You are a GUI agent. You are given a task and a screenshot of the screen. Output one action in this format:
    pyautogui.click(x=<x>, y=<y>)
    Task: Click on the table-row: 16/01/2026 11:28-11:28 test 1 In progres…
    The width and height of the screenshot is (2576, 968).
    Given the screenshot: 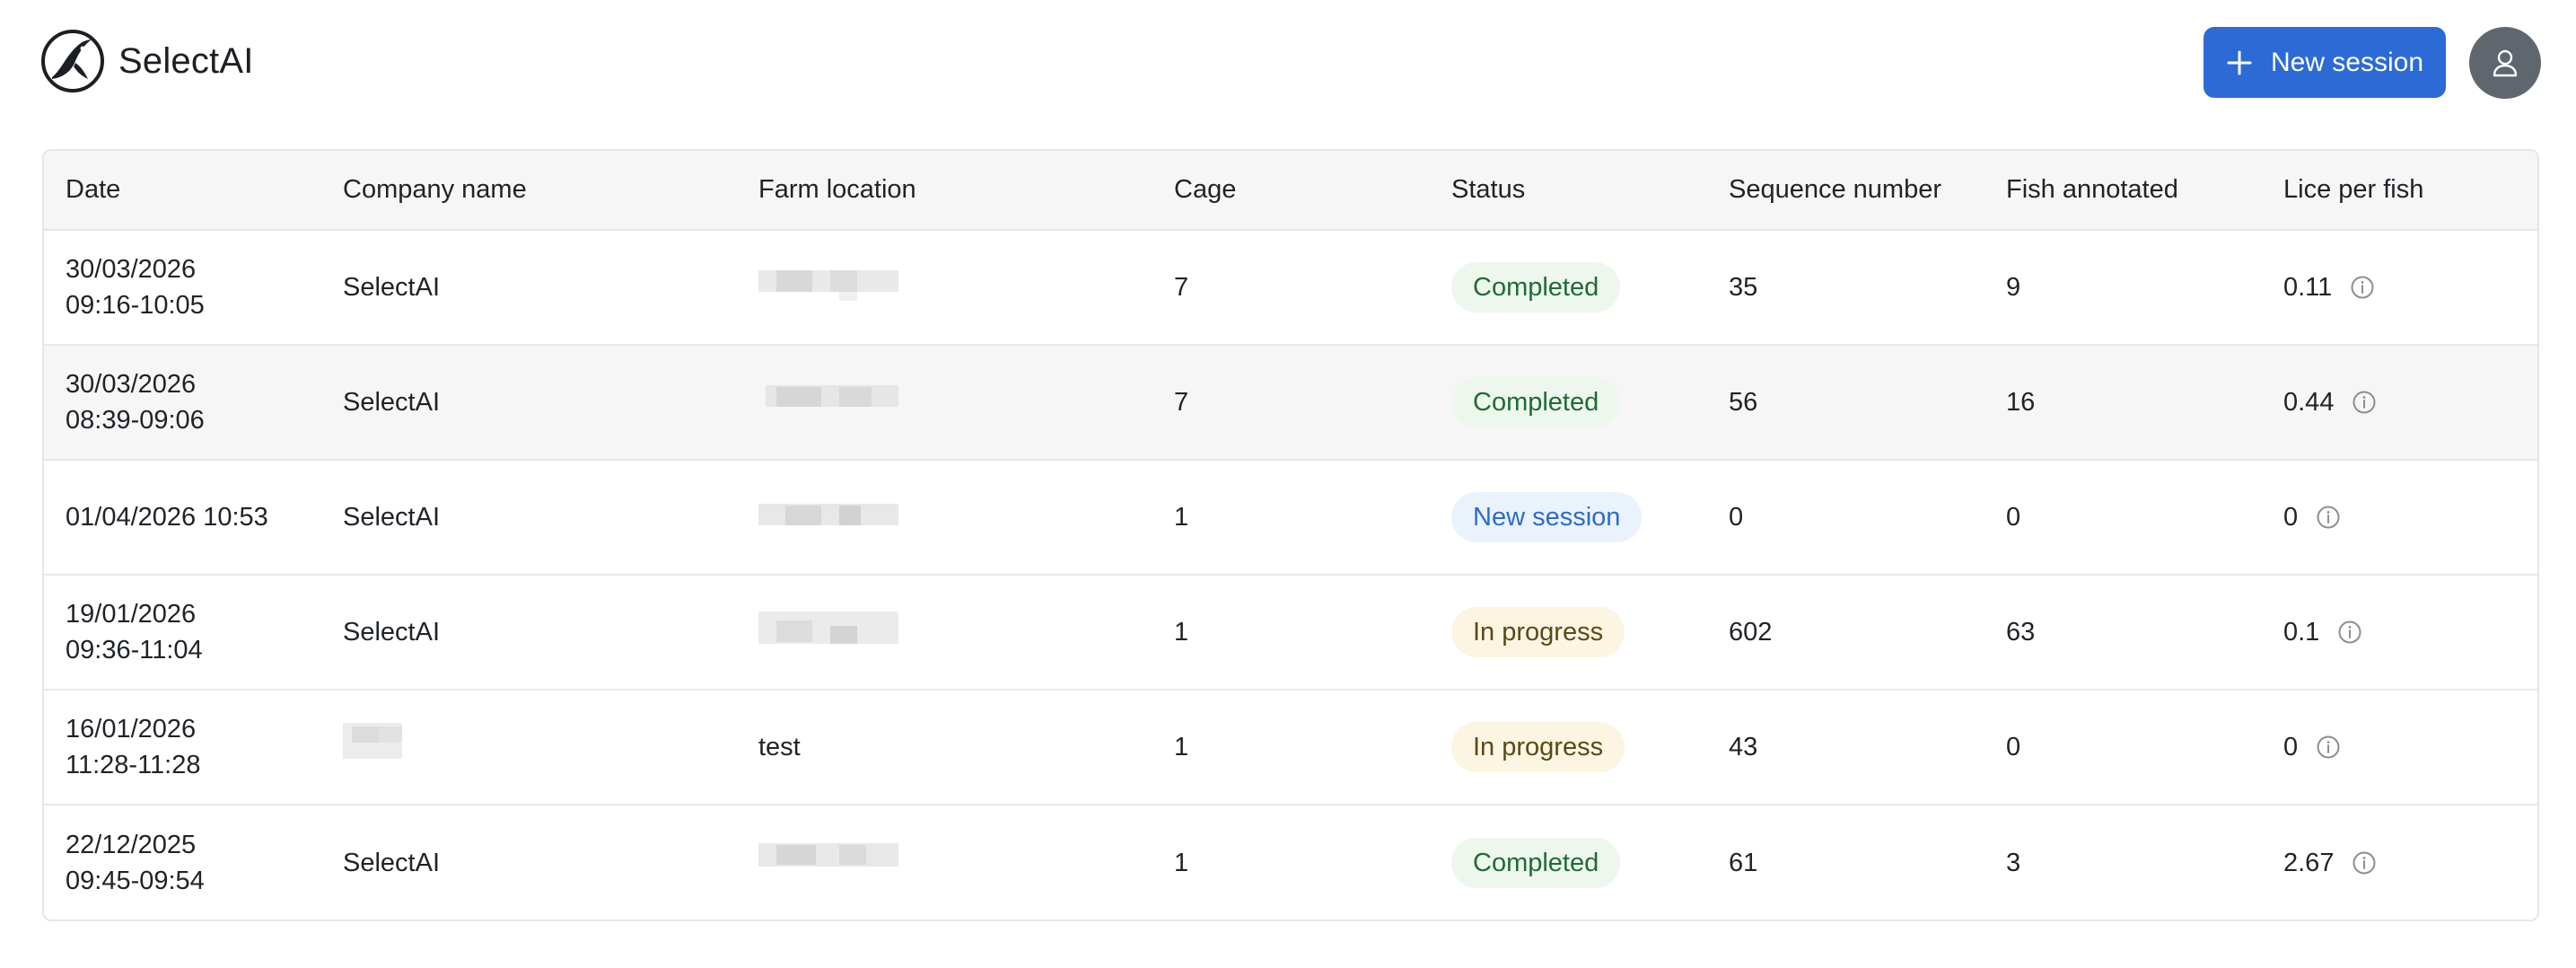 What is the action you would take?
    pyautogui.click(x=1290, y=747)
    